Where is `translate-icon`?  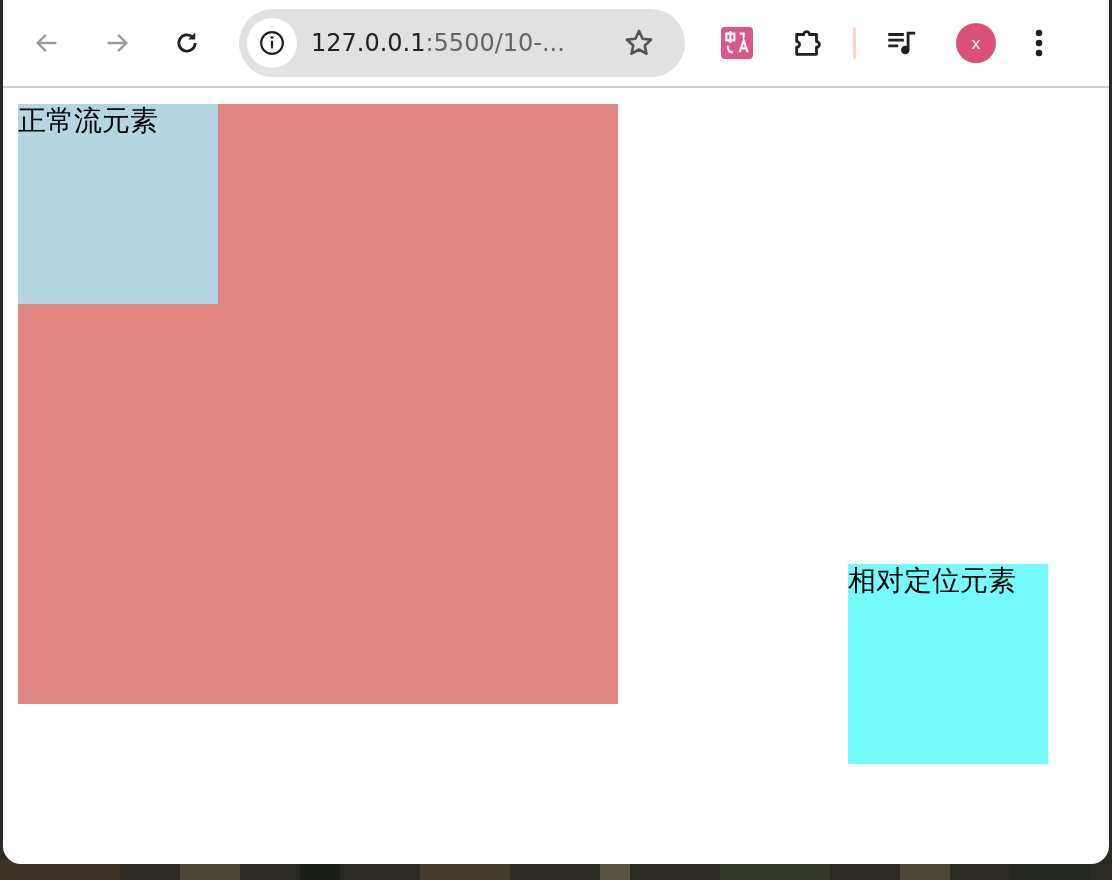 translate-icon is located at coordinates (737, 43).